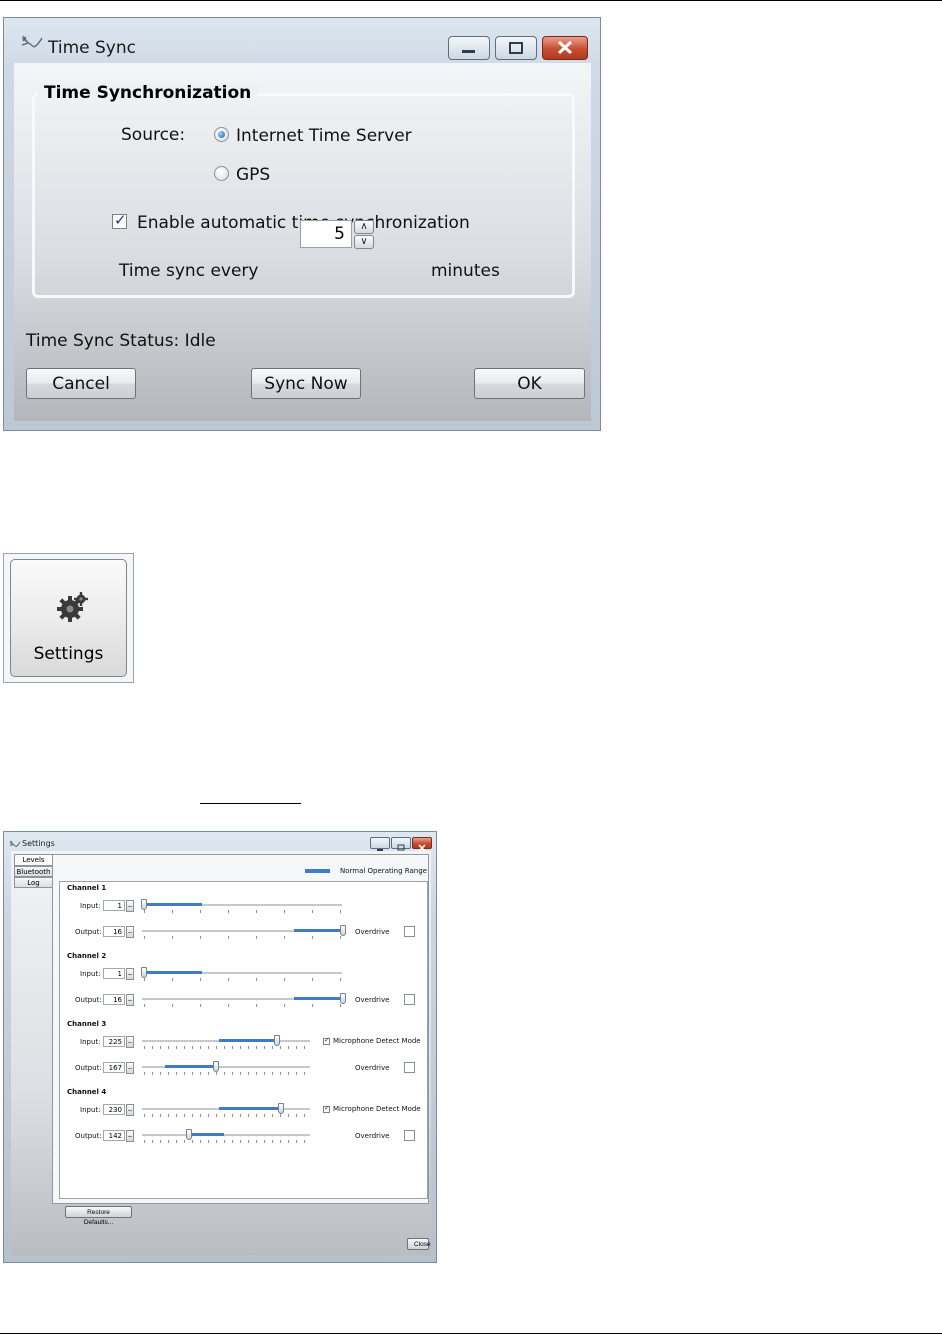 This screenshot has width=942, height=1335. Describe the element at coordinates (114, 1135) in the screenshot. I see `output-value: 142` at that location.